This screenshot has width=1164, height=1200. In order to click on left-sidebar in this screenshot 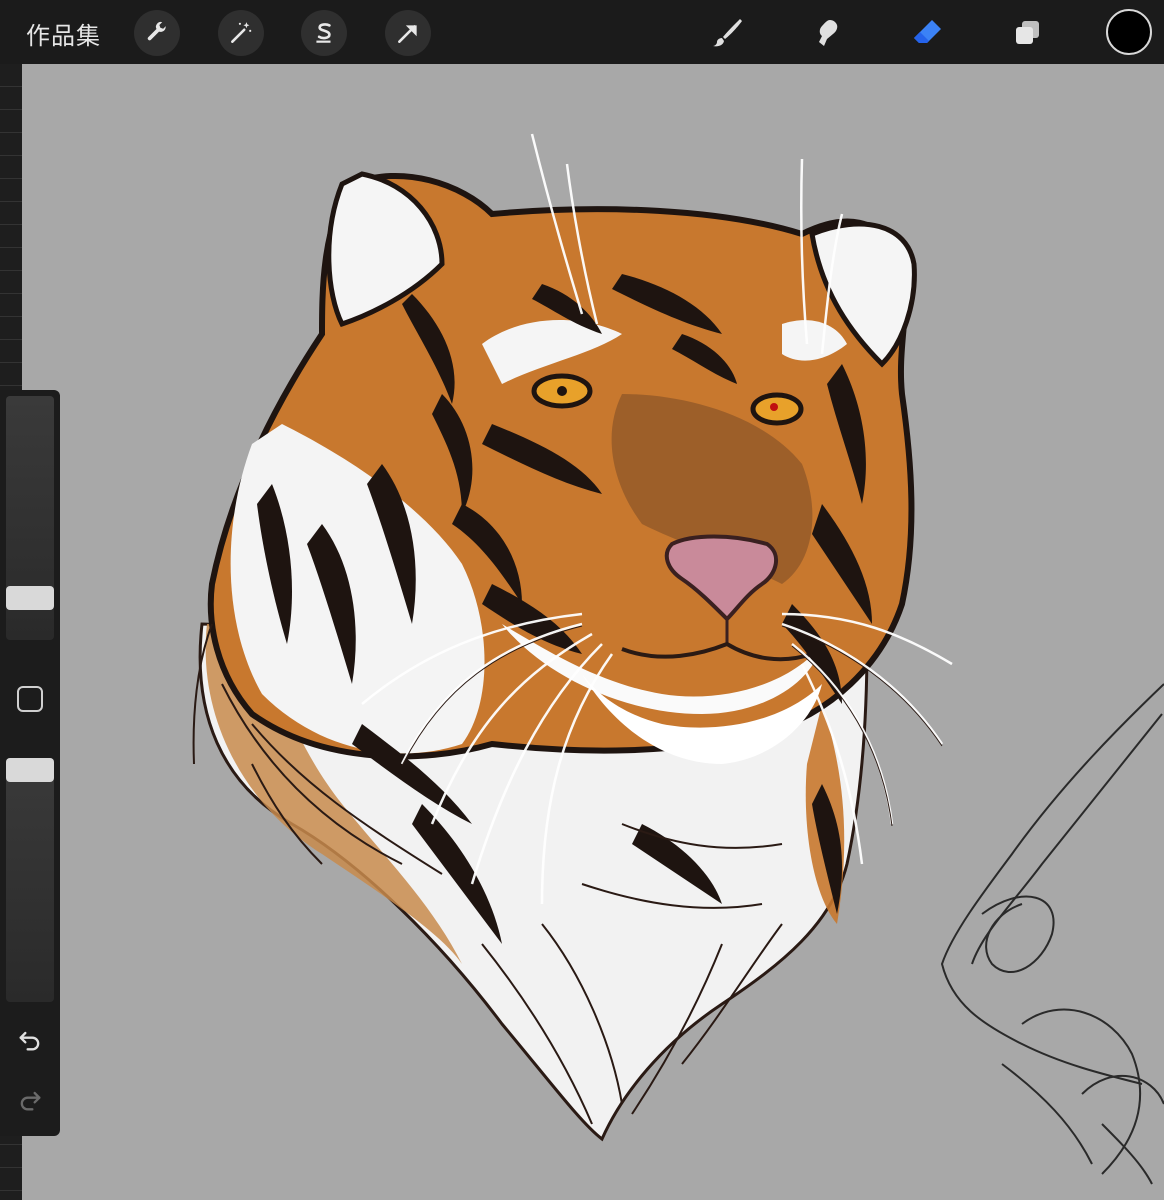, I will do `click(30, 763)`.